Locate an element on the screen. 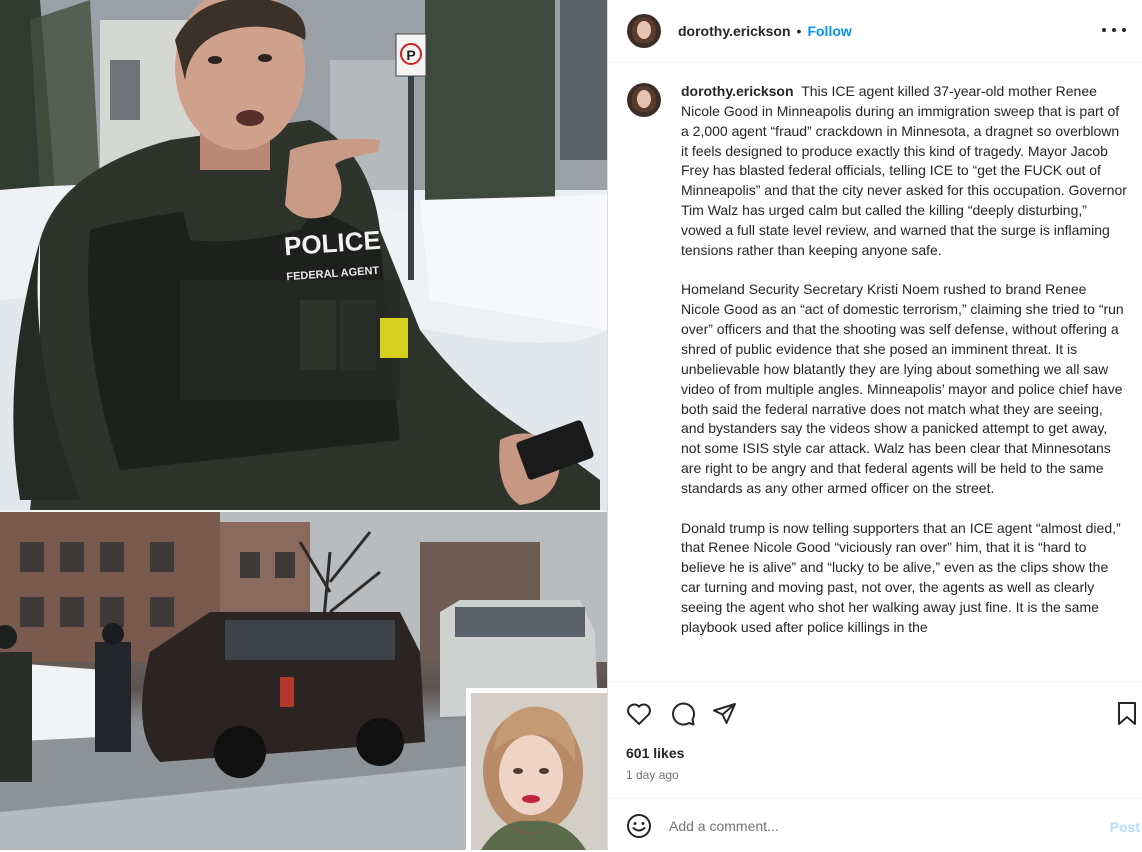 This screenshot has height=852, width=1142. portrait-photo is located at coordinates (539, 771).